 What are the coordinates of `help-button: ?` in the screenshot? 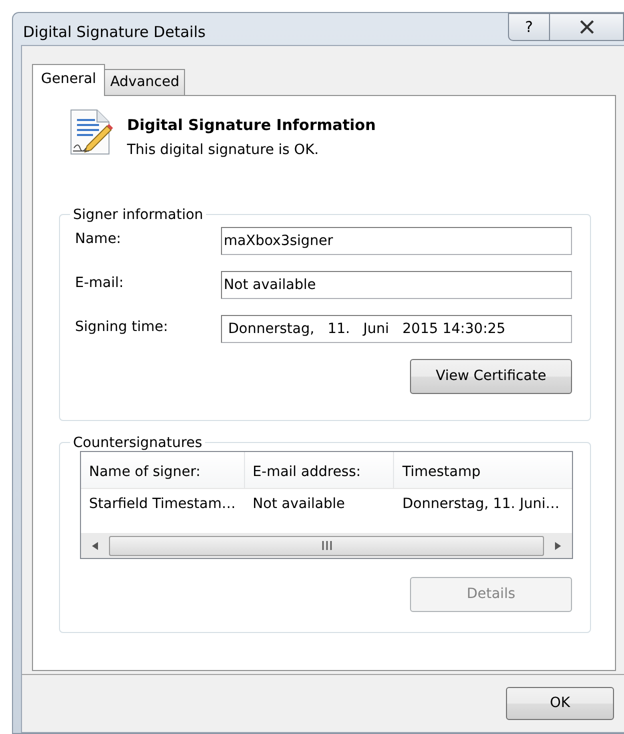 It's located at (529, 27).